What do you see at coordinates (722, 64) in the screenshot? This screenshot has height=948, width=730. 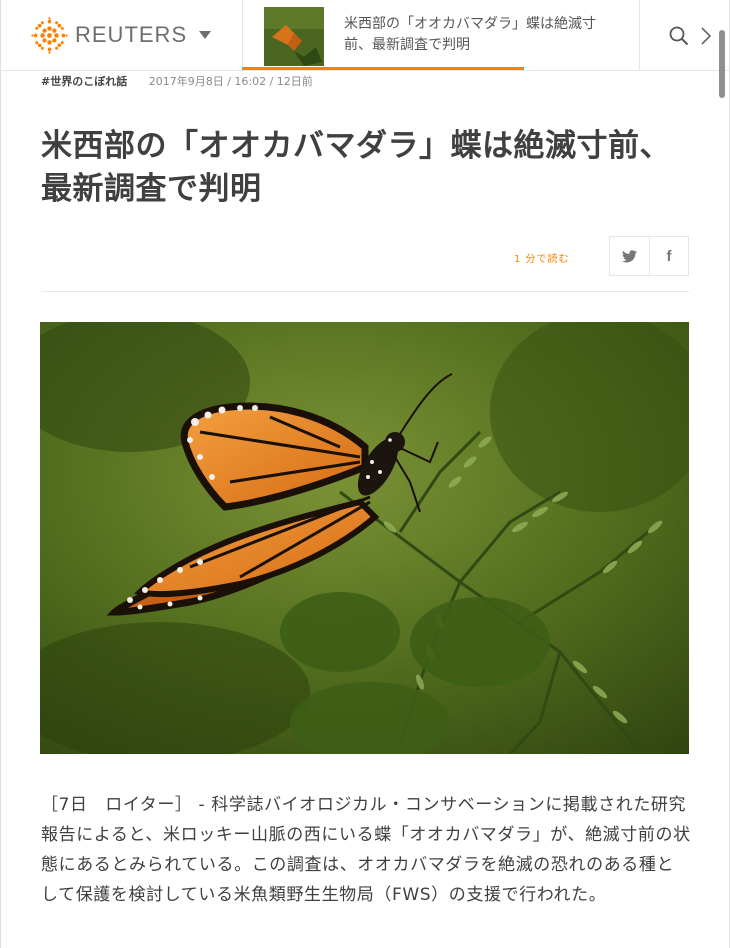 I see `scrollbar-thumb` at bounding box center [722, 64].